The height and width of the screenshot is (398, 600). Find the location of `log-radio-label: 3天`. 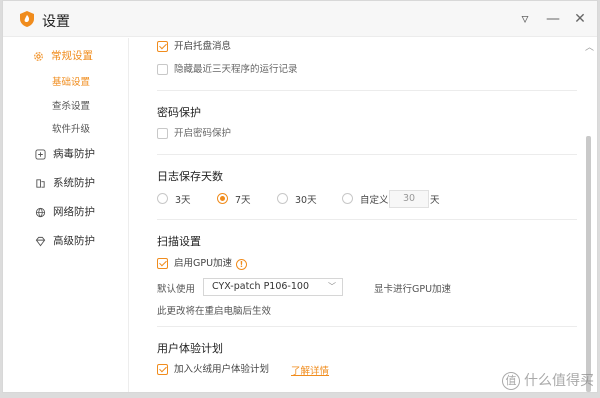

log-radio-label: 3天 is located at coordinates (183, 200).